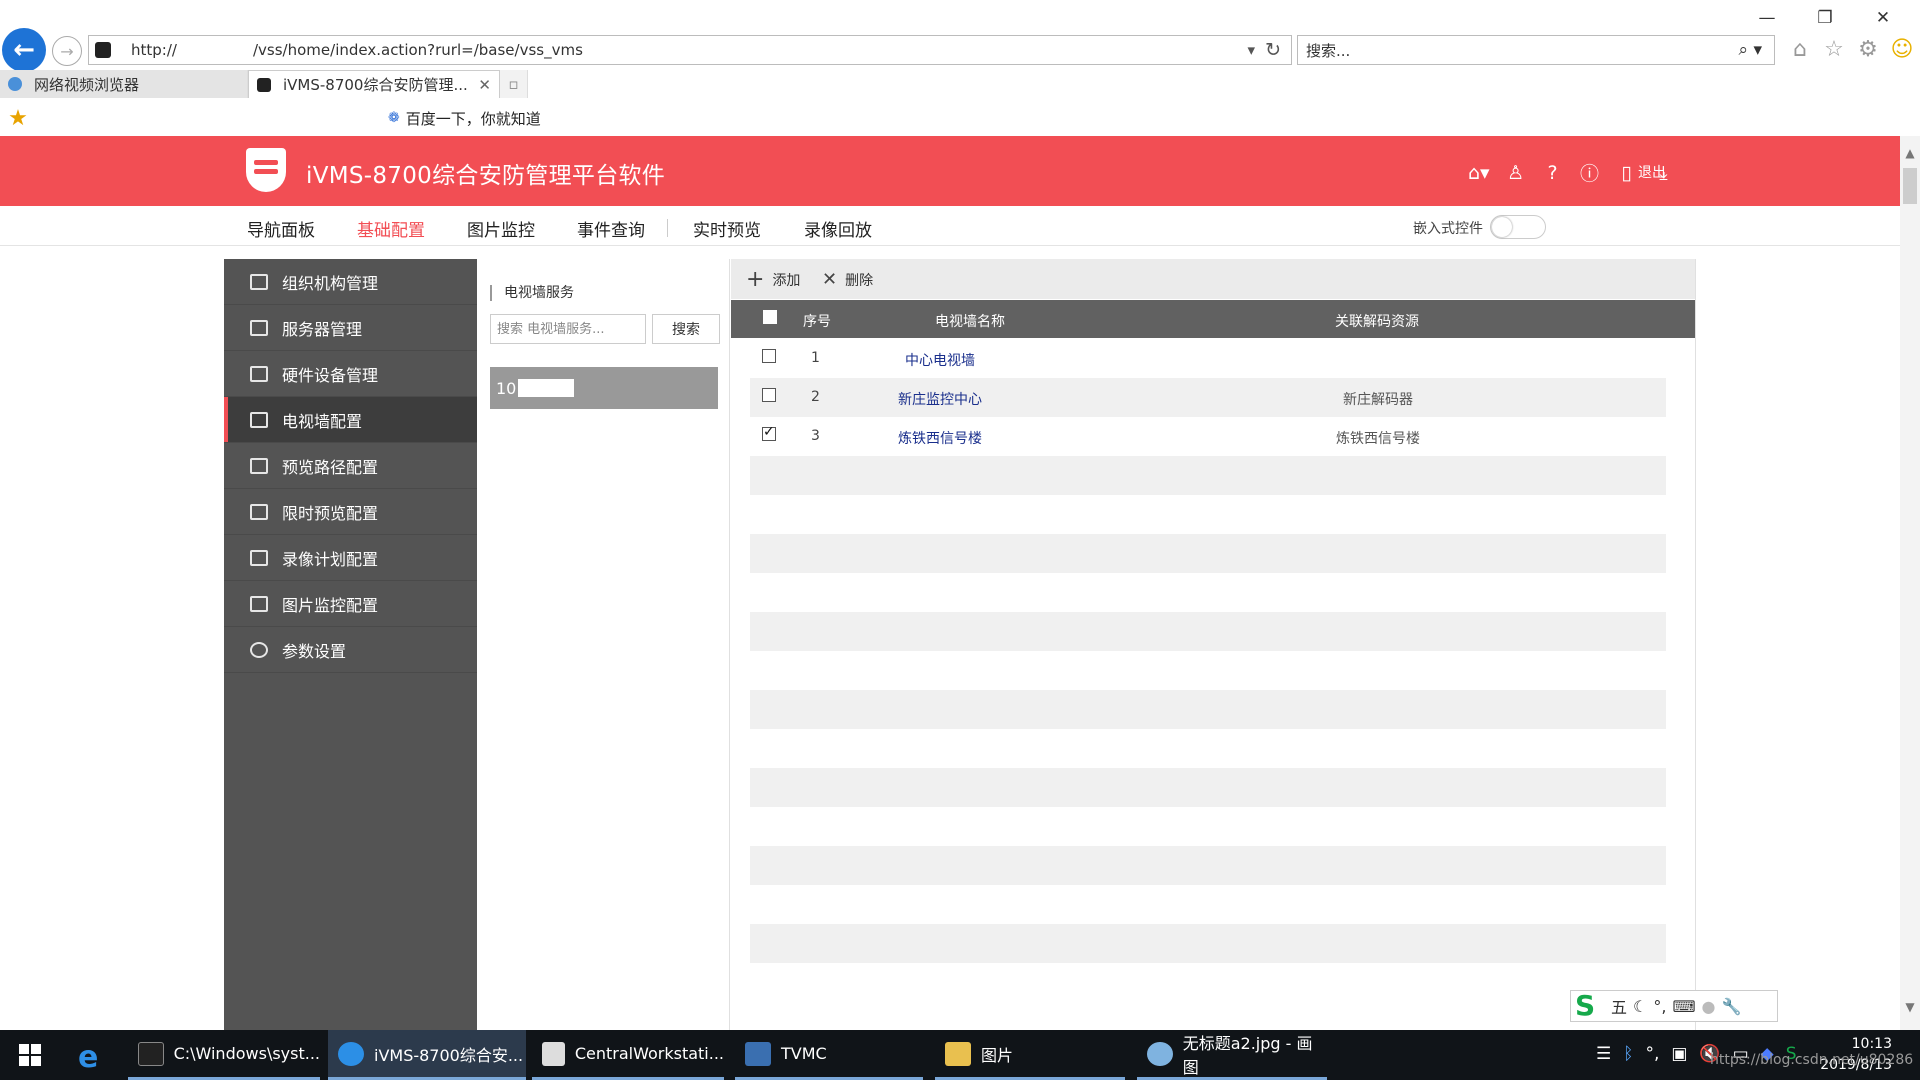 Image resolution: width=1920 pixels, height=1080 pixels. Describe the element at coordinates (1834, 49) in the screenshot. I see `favorites-star-icon: ☆` at that location.